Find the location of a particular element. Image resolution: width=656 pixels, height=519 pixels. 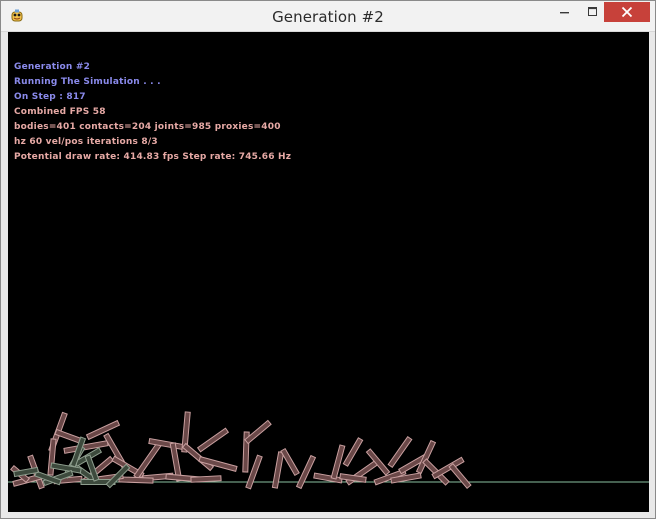

status-label: Running The Simulation . . . is located at coordinates (87, 82).